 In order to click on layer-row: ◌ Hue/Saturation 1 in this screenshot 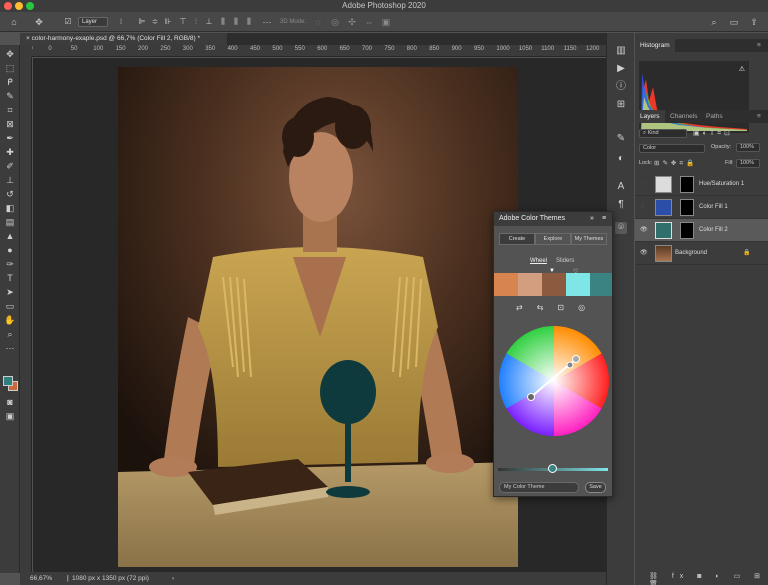, I will do `click(701, 184)`.